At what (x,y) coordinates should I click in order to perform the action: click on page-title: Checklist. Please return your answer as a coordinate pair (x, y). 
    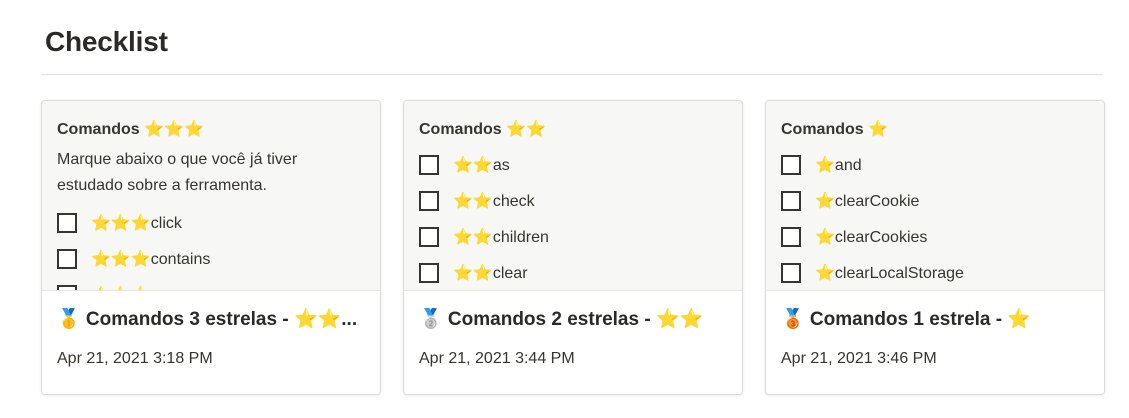
    Looking at the image, I should click on (106, 41).